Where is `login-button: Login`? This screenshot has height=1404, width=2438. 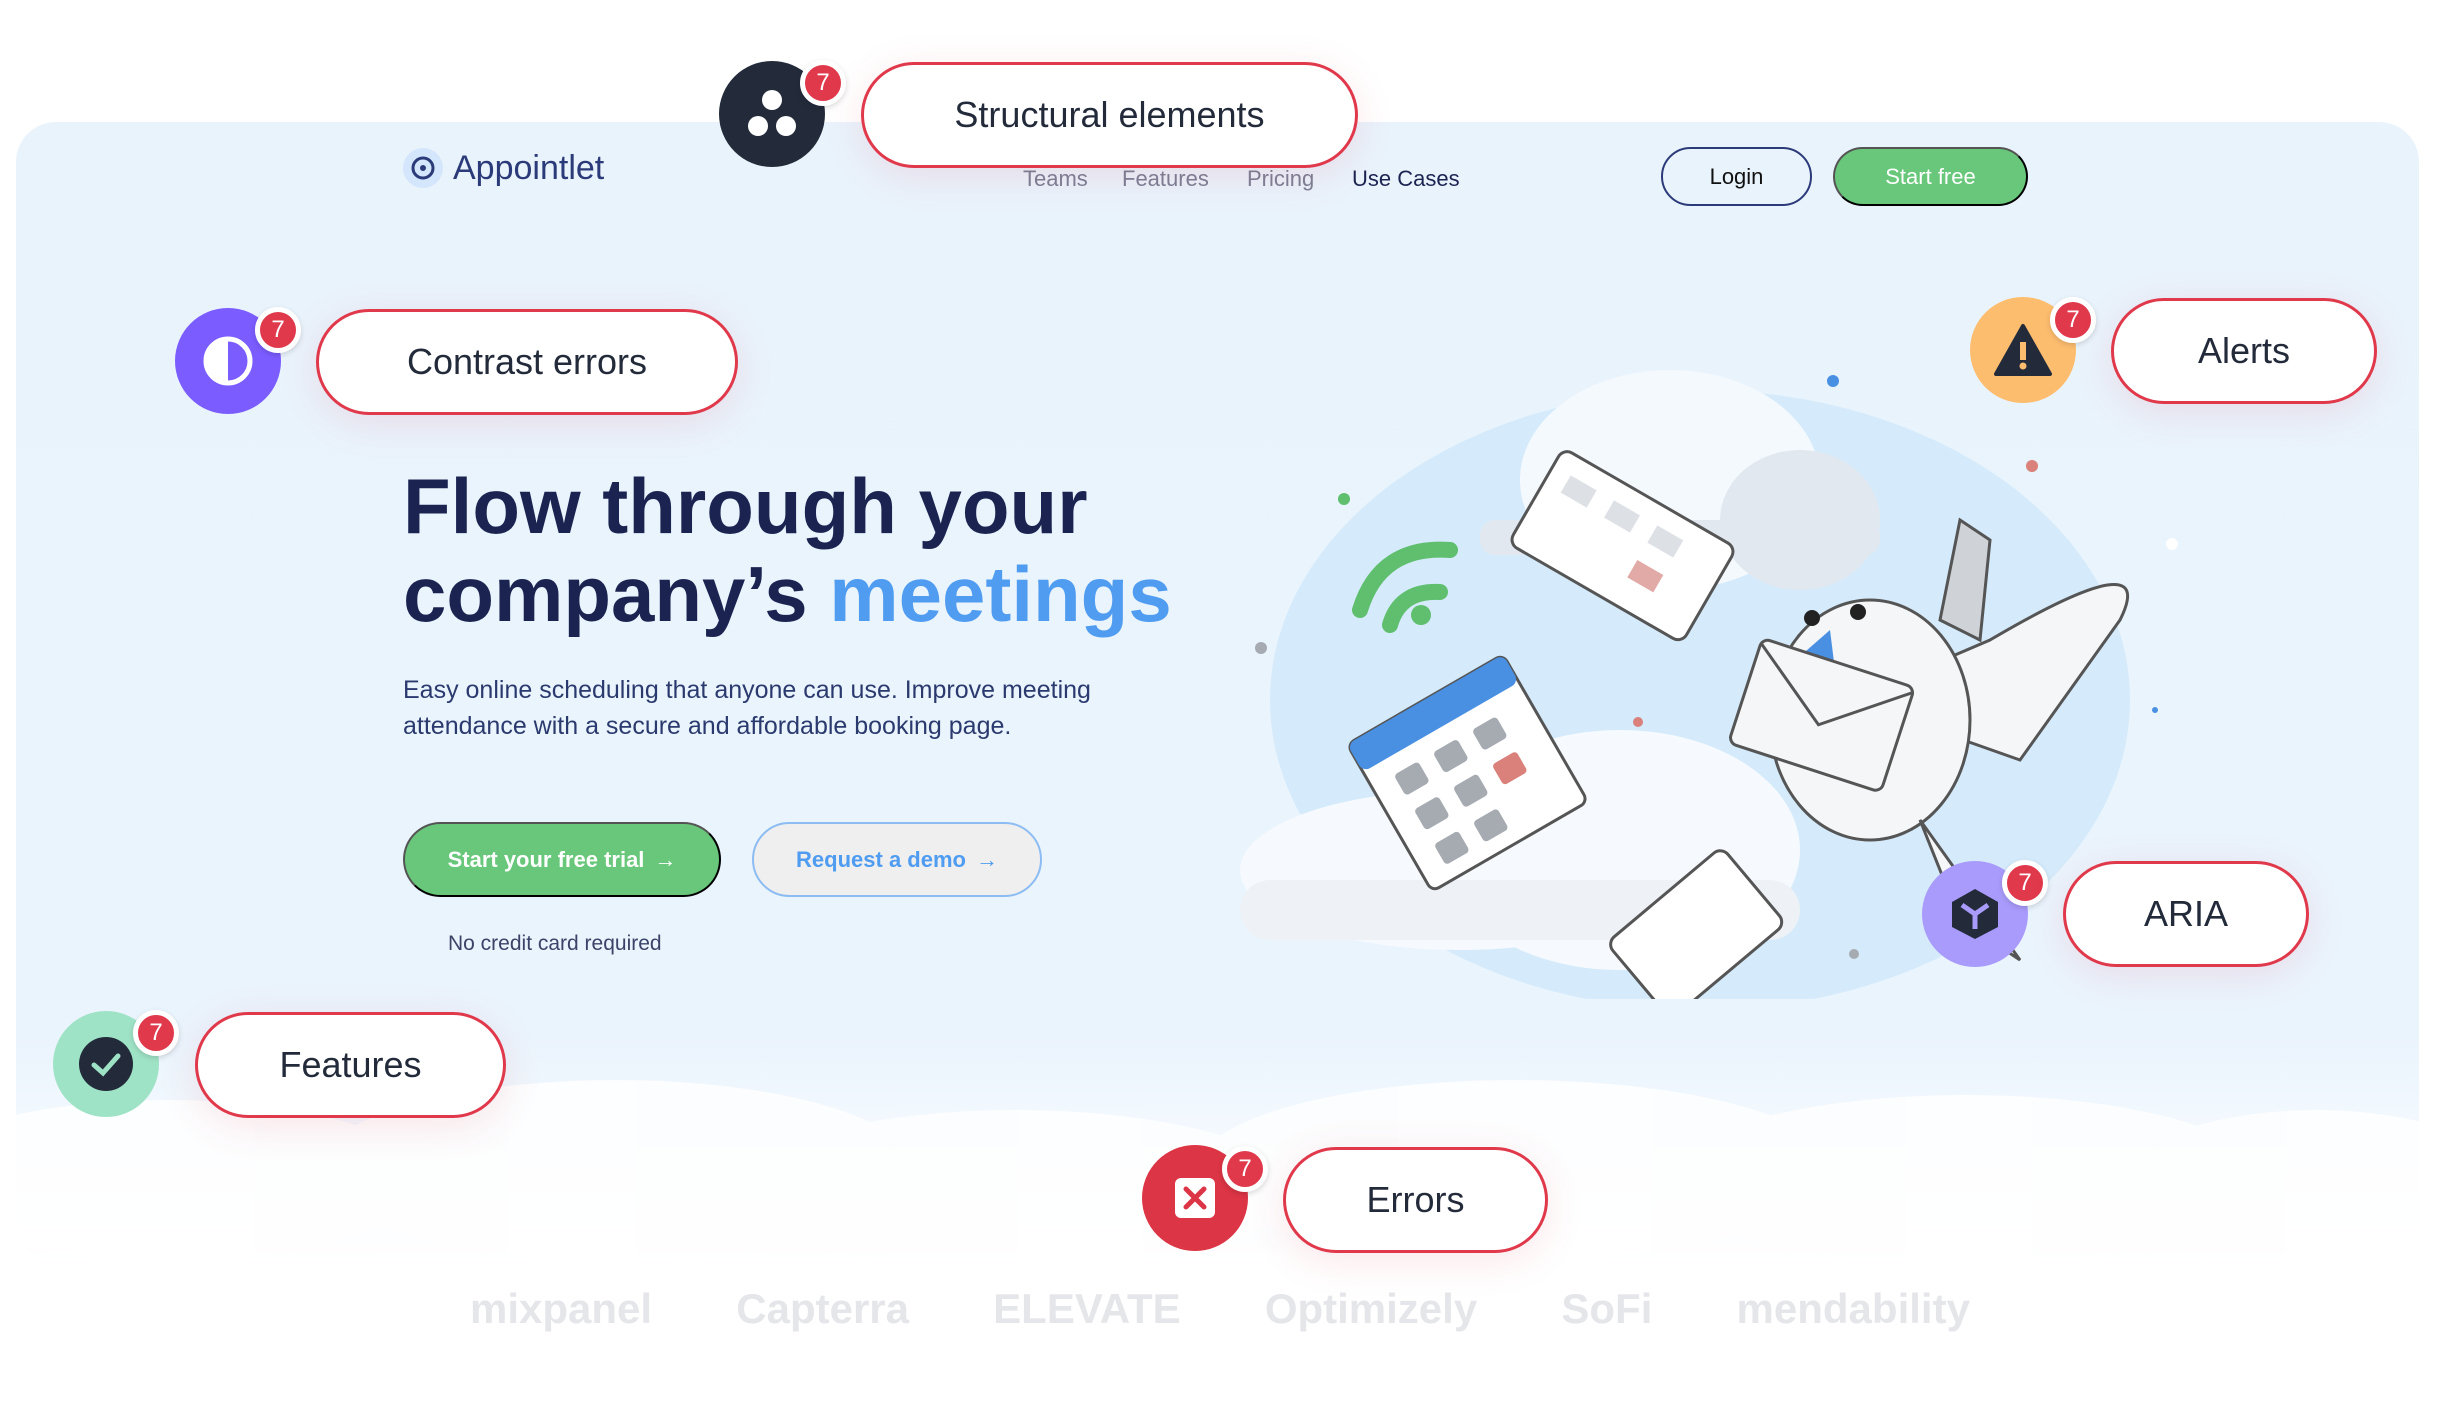
login-button: Login is located at coordinates (1736, 176).